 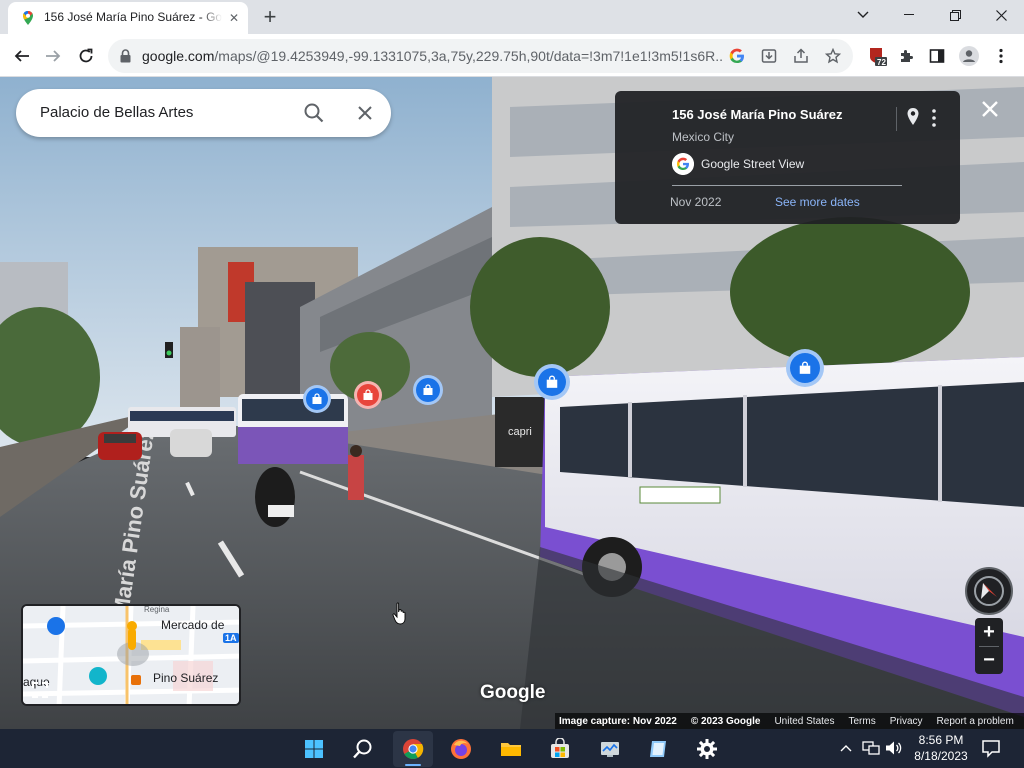 I want to click on restaurant-icon, so click(x=368, y=394).